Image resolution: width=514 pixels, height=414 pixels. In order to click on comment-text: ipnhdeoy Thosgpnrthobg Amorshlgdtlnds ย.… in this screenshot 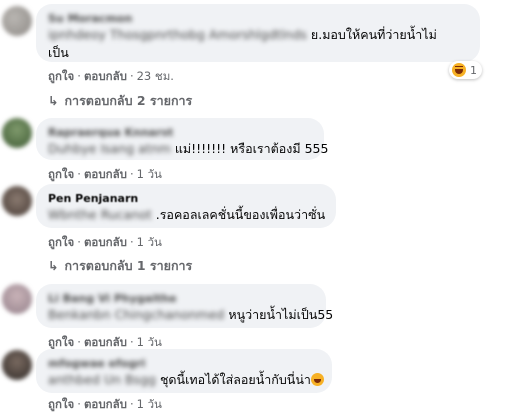, I will do `click(258, 35)`.